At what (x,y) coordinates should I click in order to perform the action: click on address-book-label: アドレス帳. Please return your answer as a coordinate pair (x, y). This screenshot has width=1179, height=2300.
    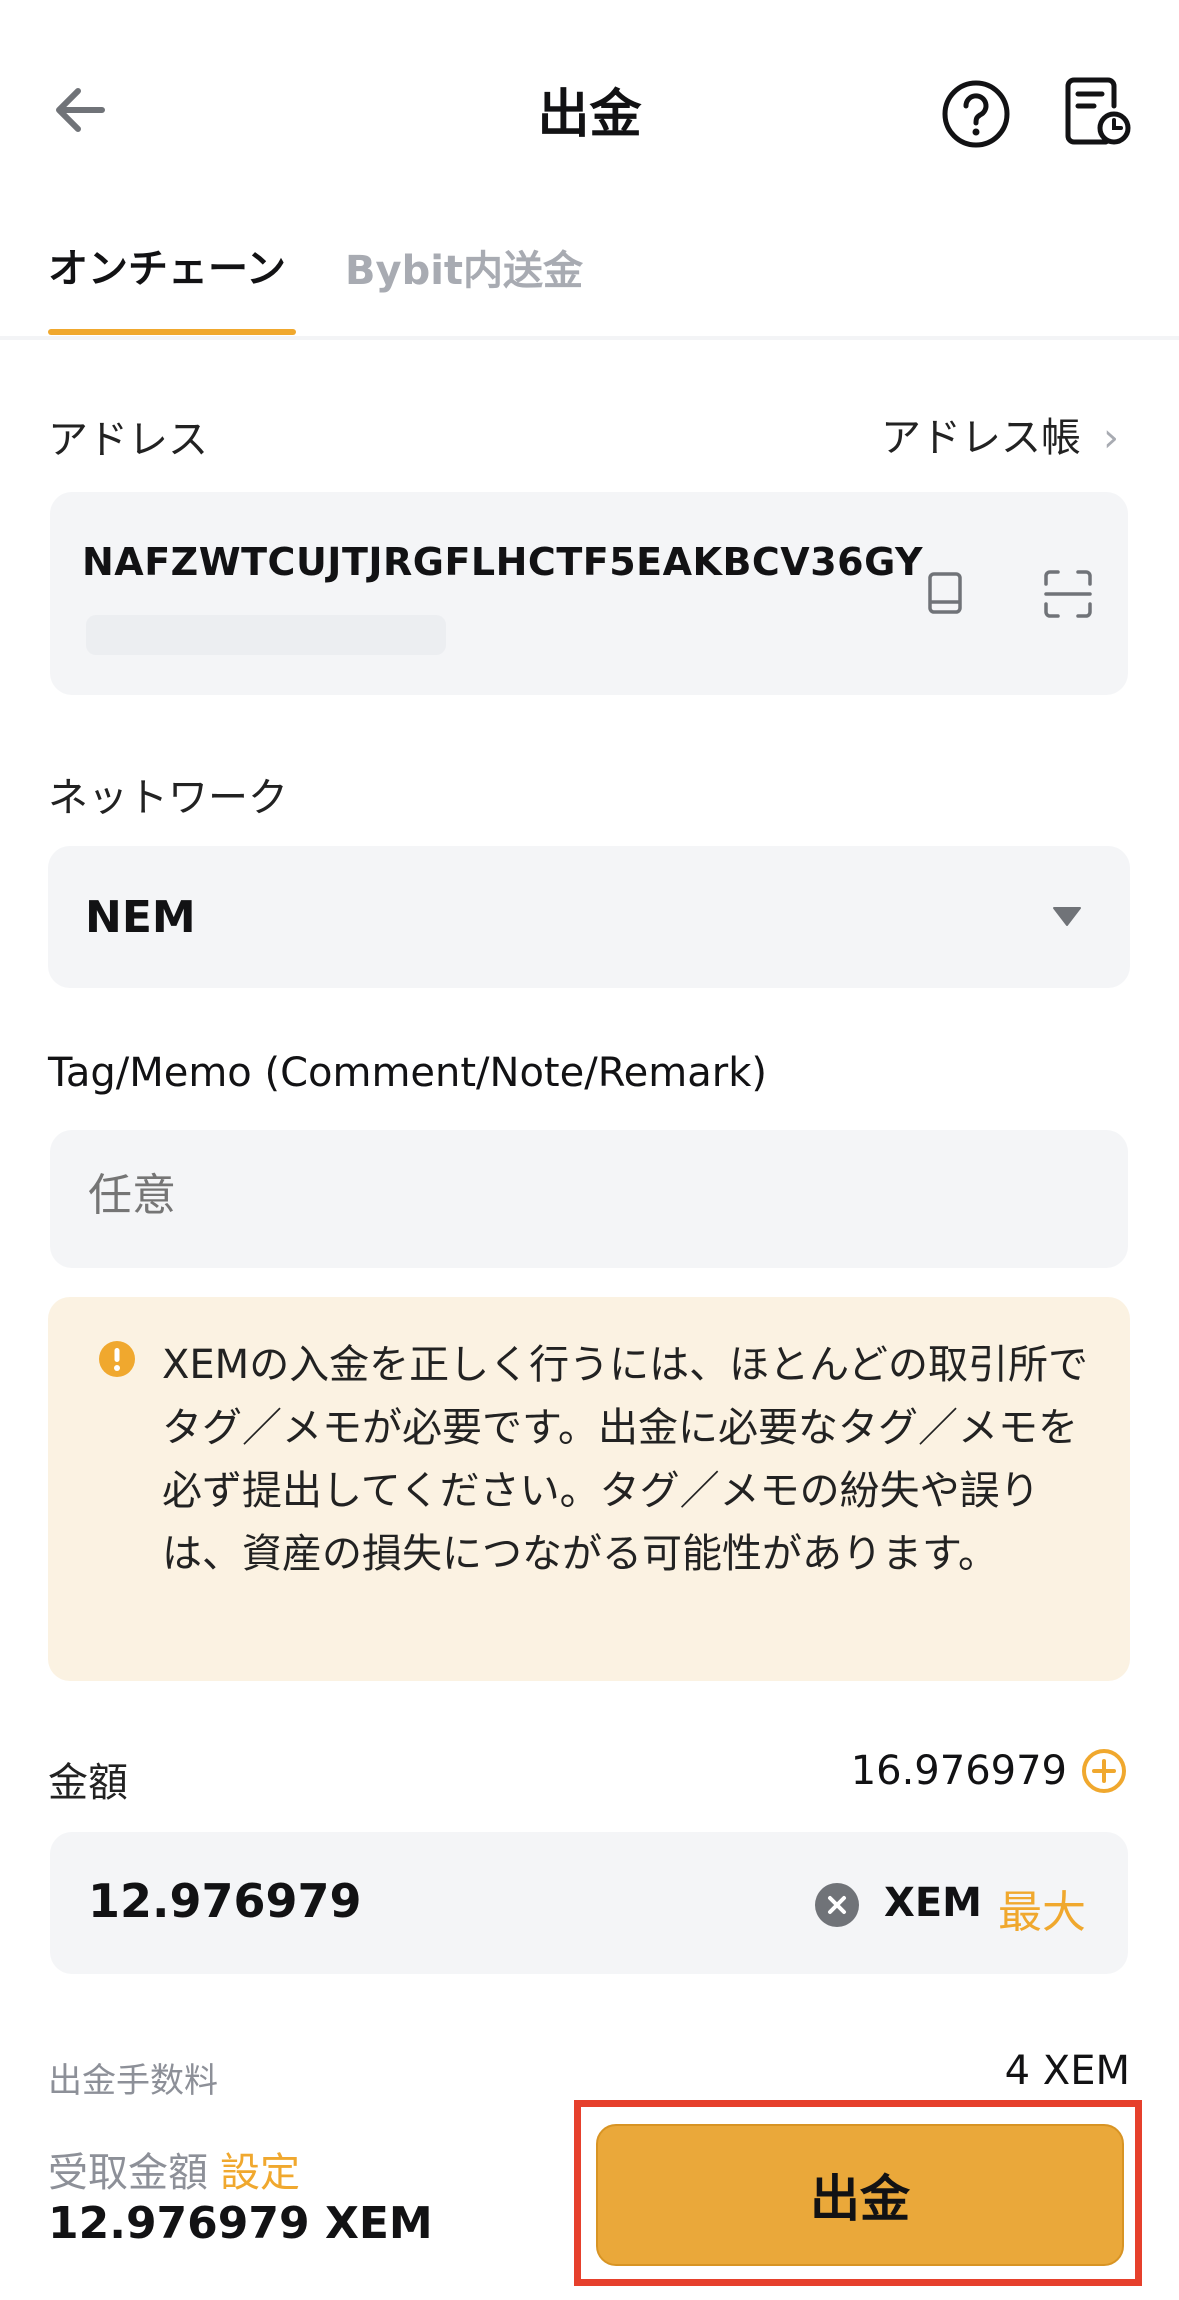
    Looking at the image, I should click on (981, 438).